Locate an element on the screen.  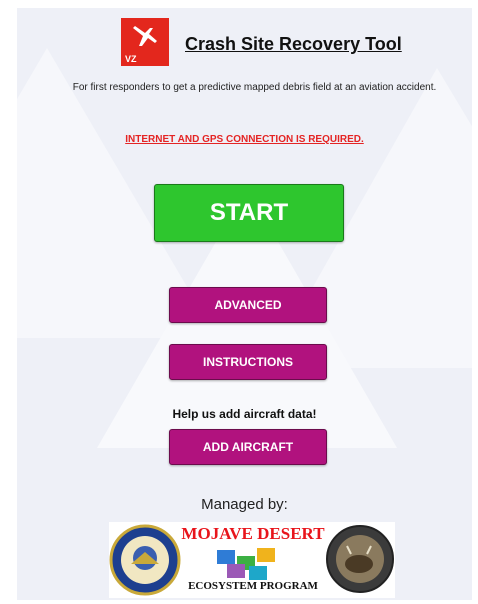
ecosystem-blocks-icon is located at coordinates (246, 564).